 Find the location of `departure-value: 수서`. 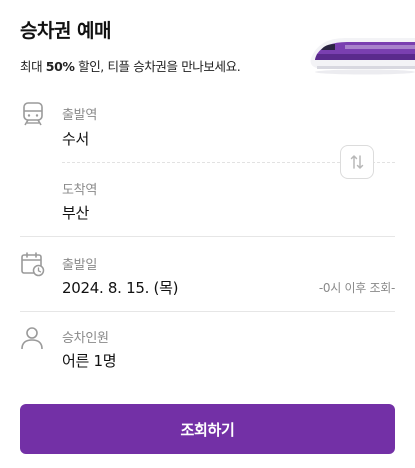

departure-value: 수서 is located at coordinates (75, 138).